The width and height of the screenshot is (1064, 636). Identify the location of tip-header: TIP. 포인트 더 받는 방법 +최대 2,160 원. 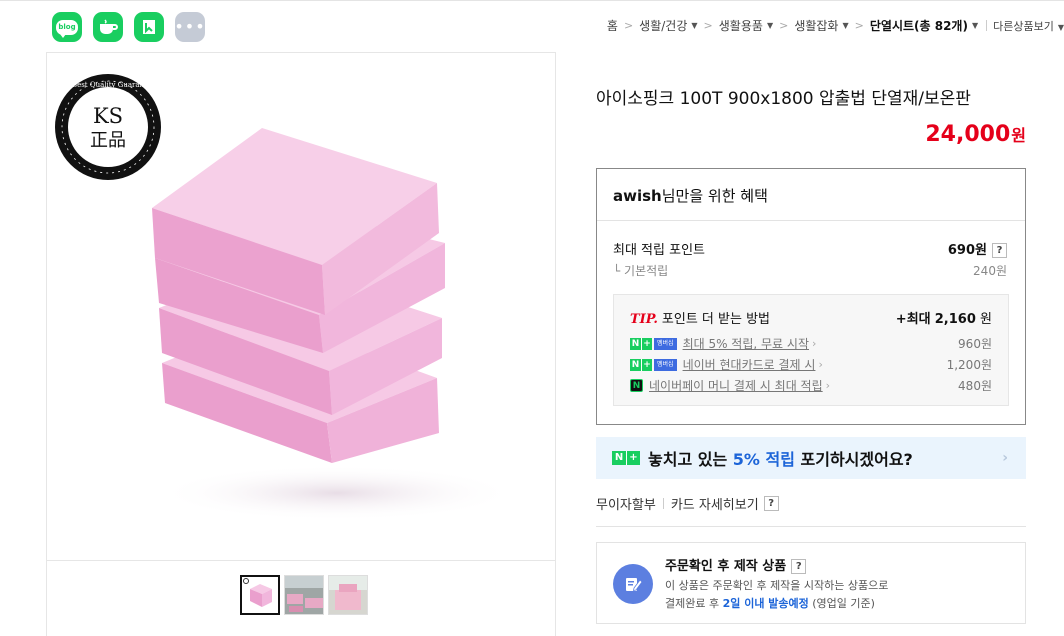
(811, 319).